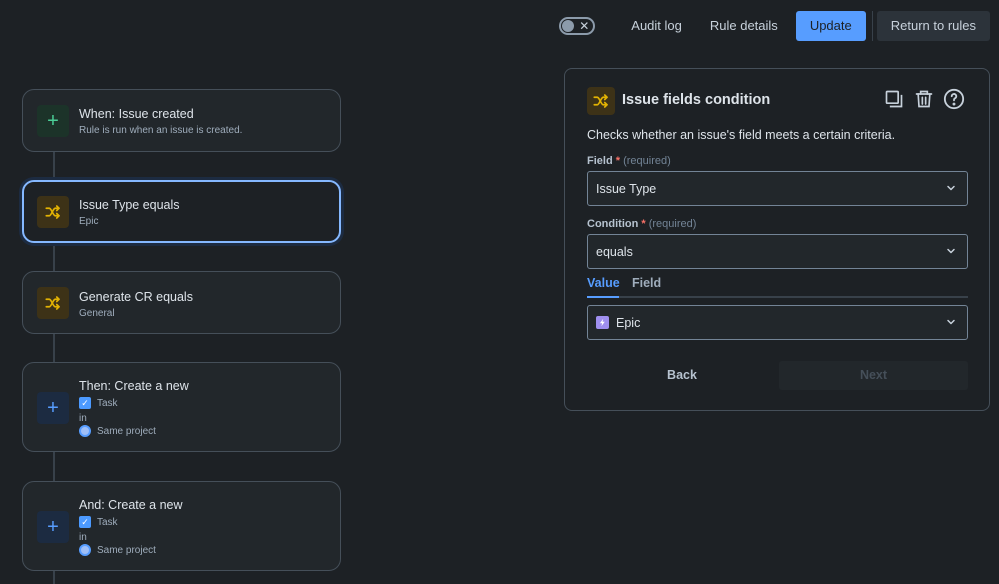  Describe the element at coordinates (777, 322) in the screenshot. I see `value-select: Epic` at that location.